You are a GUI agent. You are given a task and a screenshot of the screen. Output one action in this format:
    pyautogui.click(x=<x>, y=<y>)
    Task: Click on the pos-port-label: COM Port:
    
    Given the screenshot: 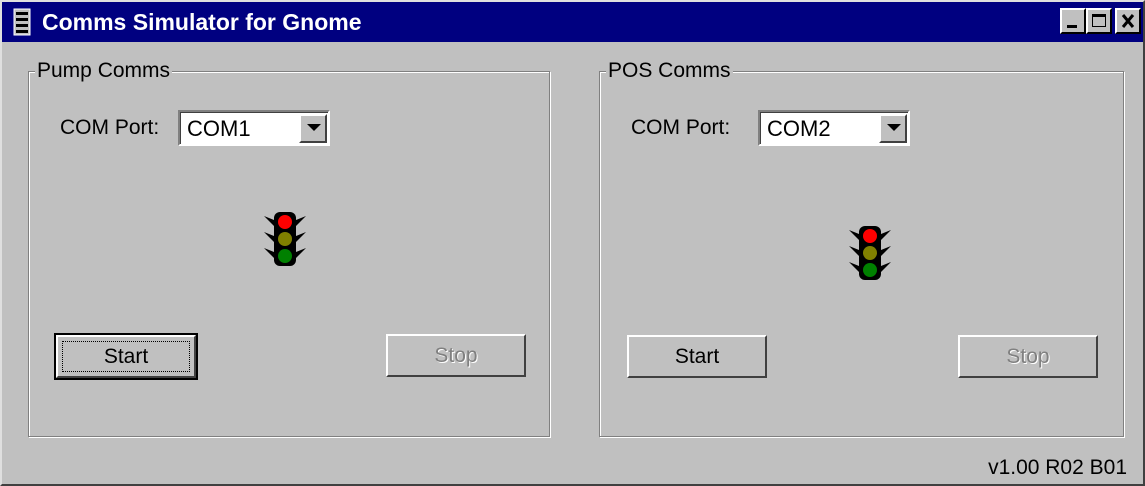 What is the action you would take?
    pyautogui.click(x=681, y=127)
    